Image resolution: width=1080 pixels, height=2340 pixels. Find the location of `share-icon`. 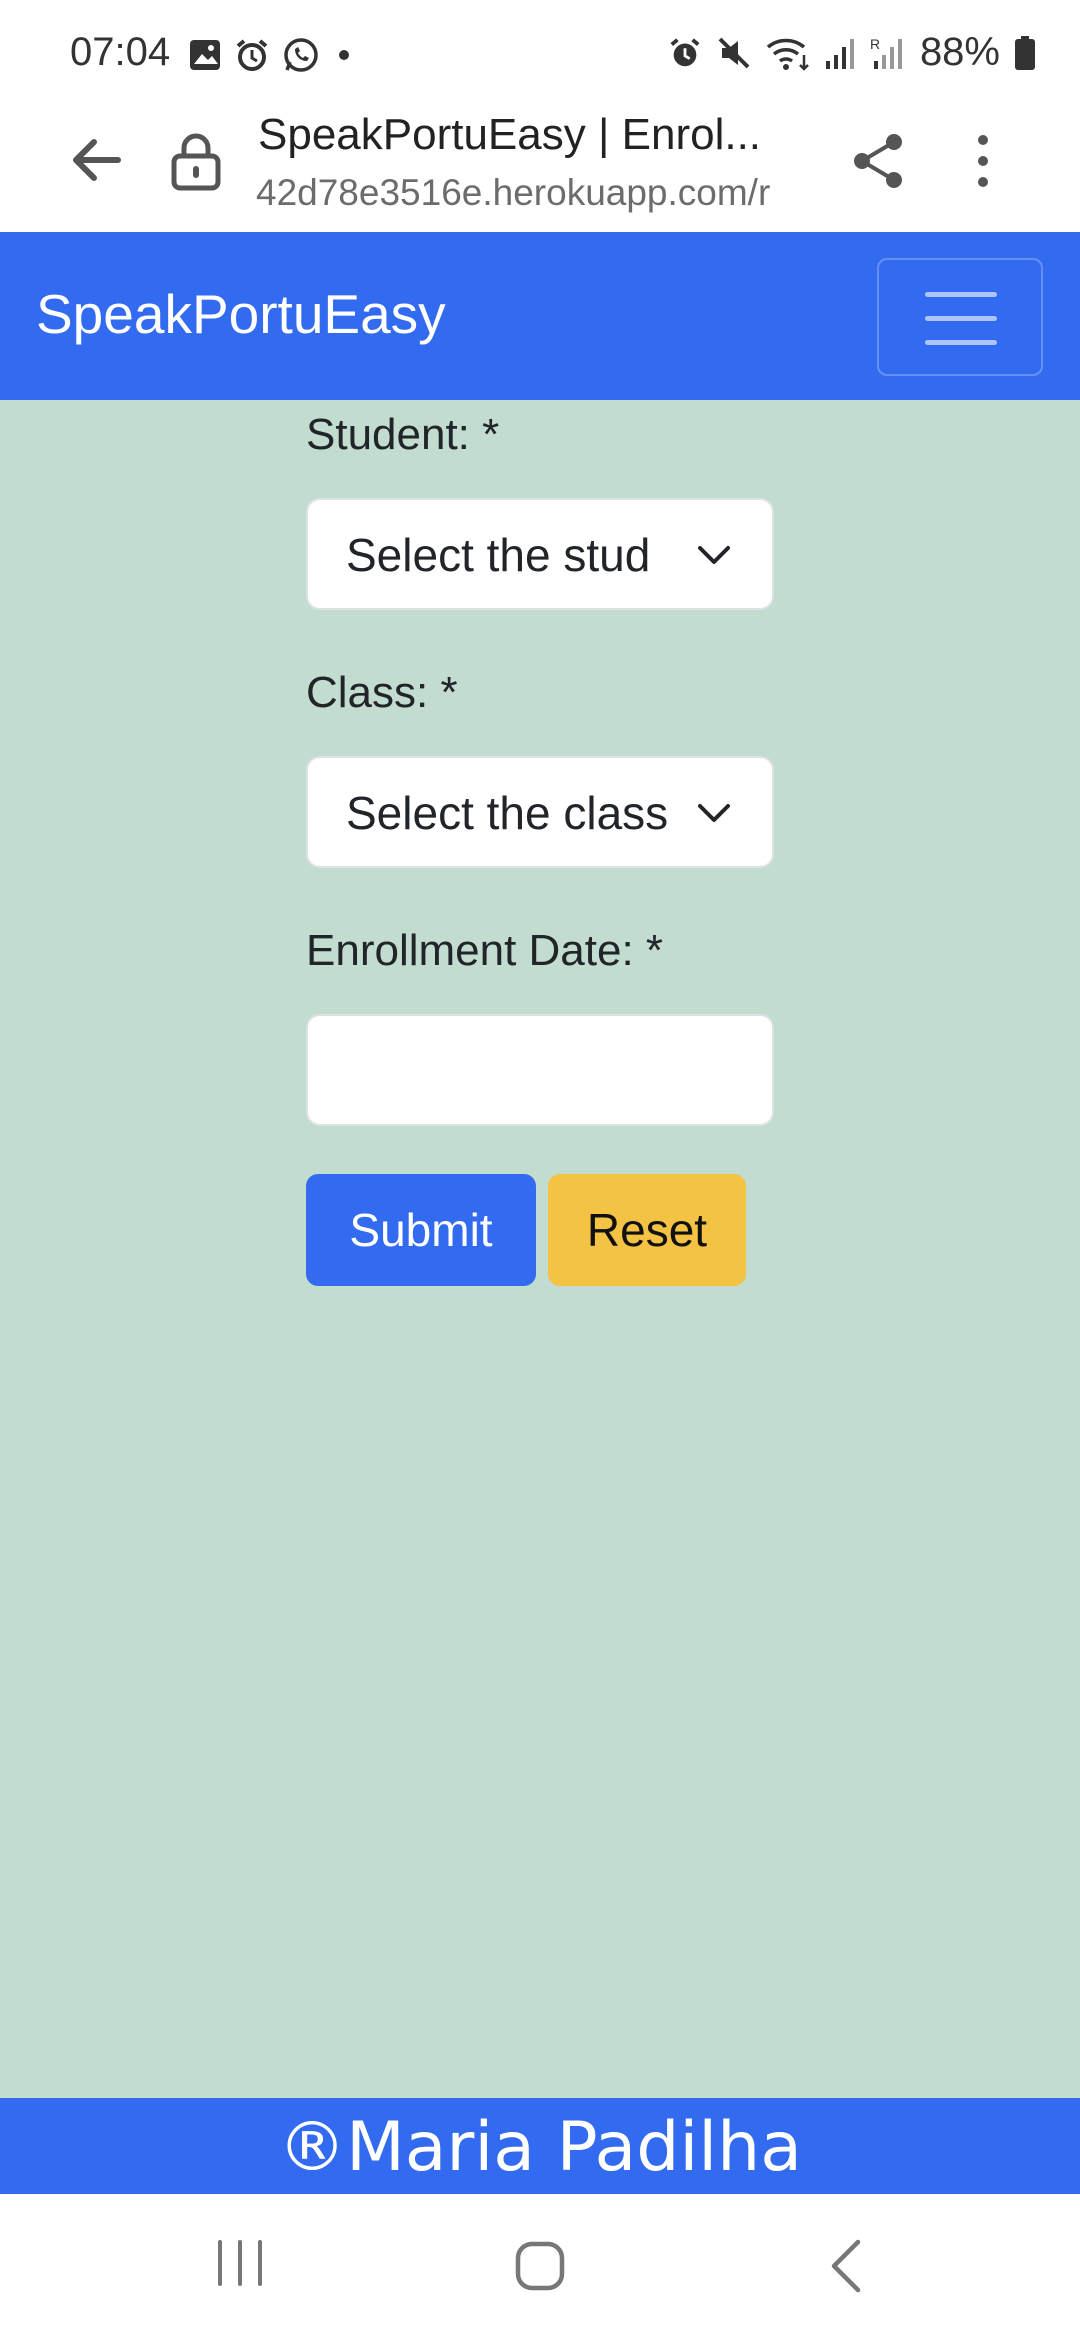

share-icon is located at coordinates (878, 161).